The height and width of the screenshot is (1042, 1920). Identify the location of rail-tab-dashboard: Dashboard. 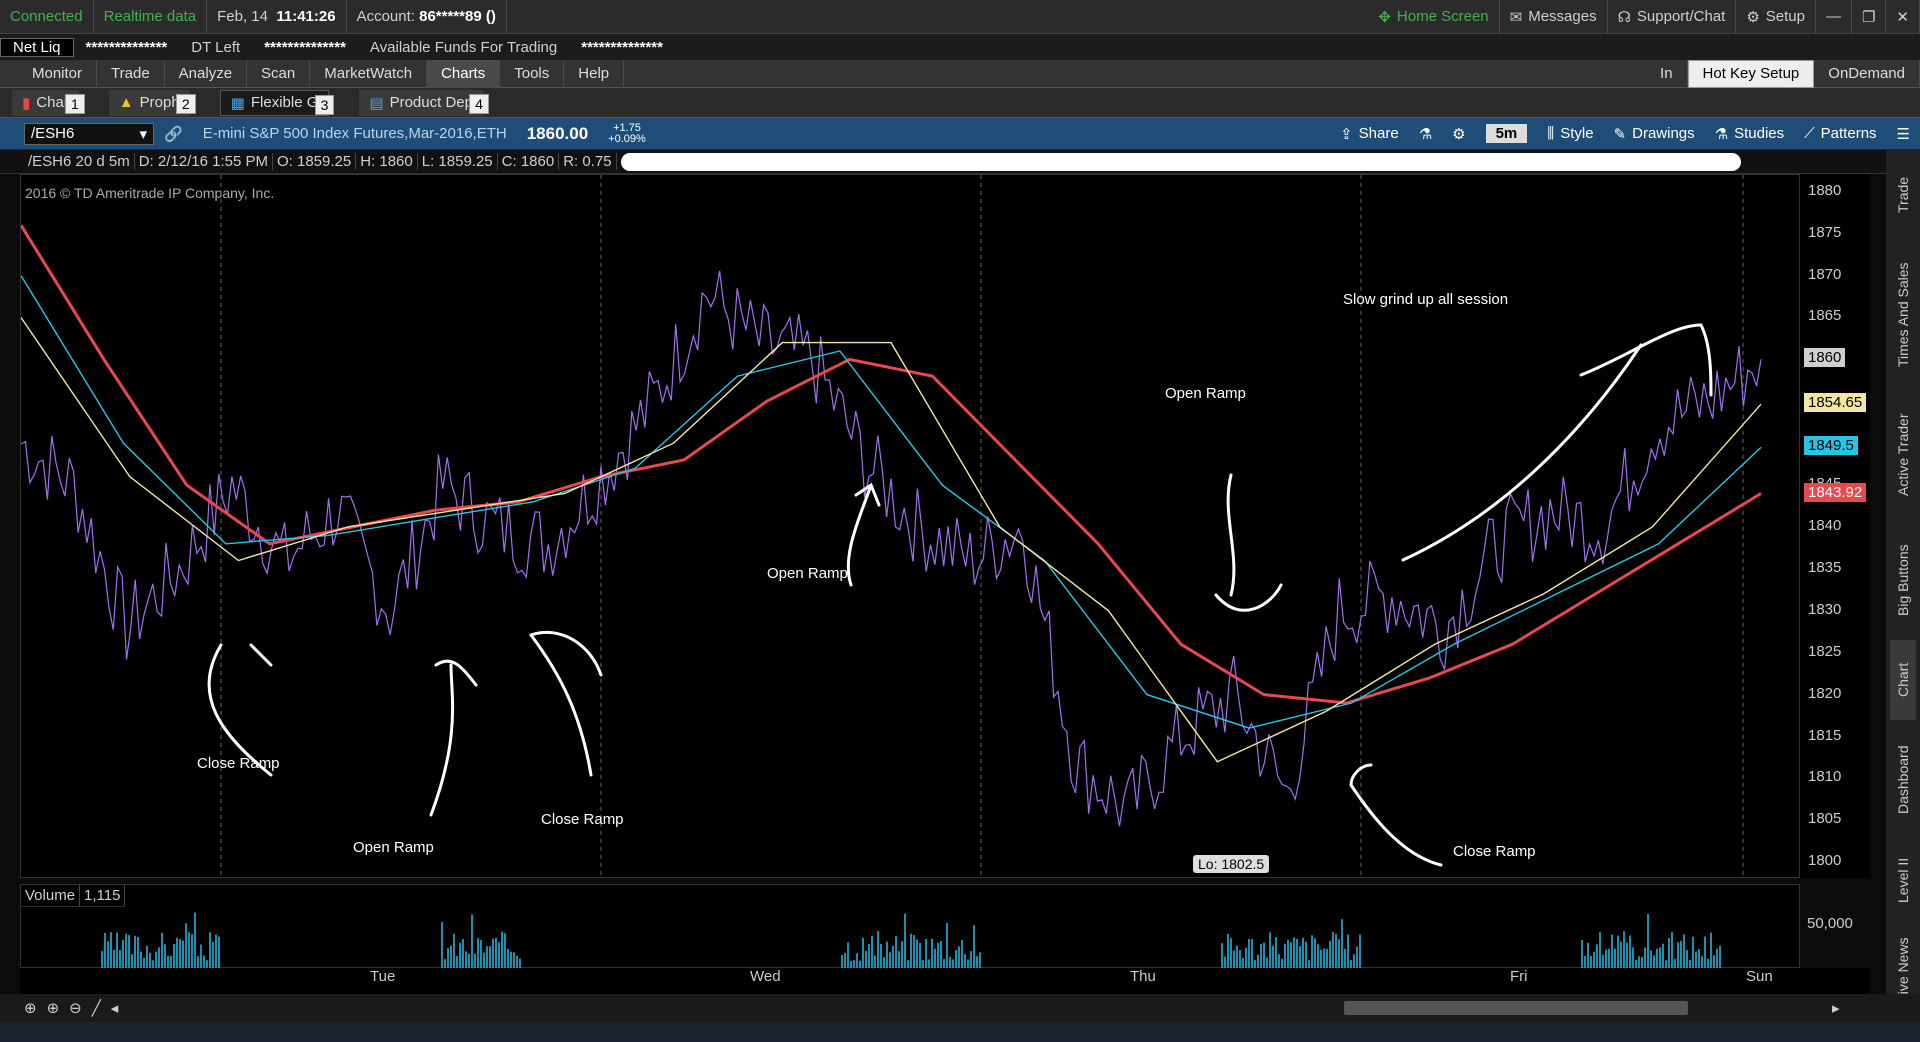
(1903, 780).